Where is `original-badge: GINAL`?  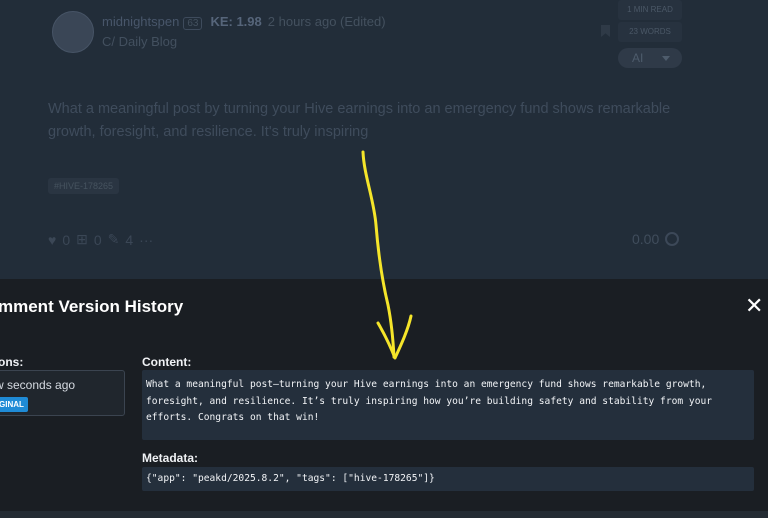 original-badge: GINAL is located at coordinates (14, 404).